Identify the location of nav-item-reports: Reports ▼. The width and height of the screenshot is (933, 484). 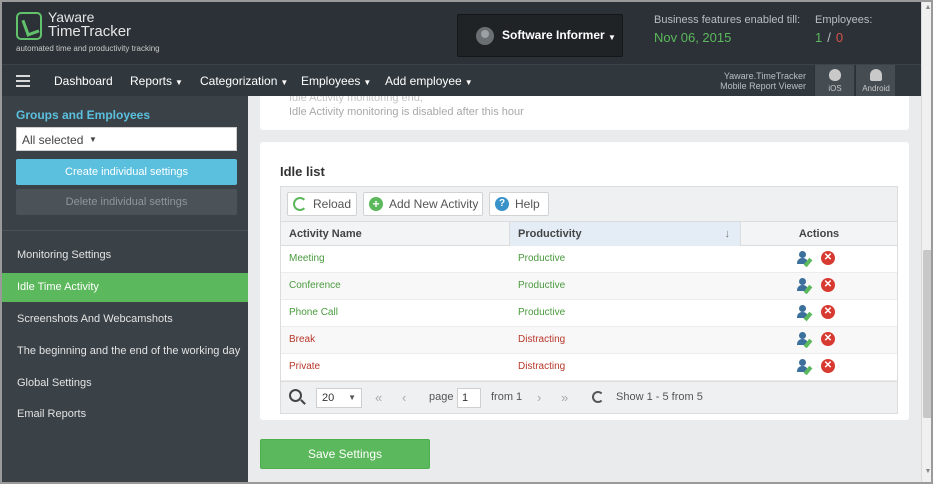
(156, 81).